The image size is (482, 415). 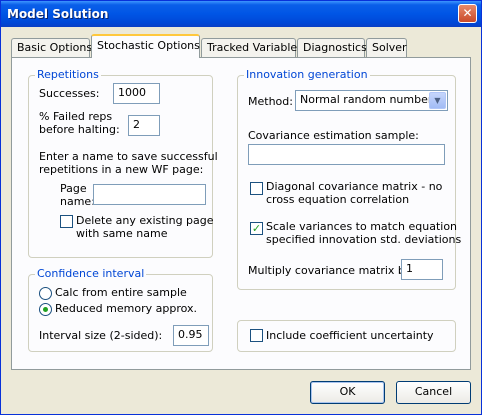 I want to click on confidence-interval-group-title: Confidence interval, so click(x=91, y=273).